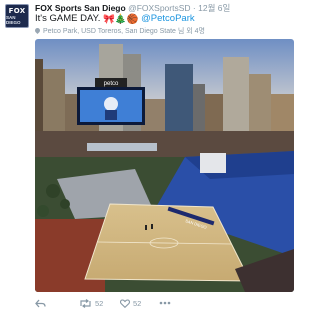  What do you see at coordinates (213, 163) in the screenshot?
I see `tent-structure` at bounding box center [213, 163].